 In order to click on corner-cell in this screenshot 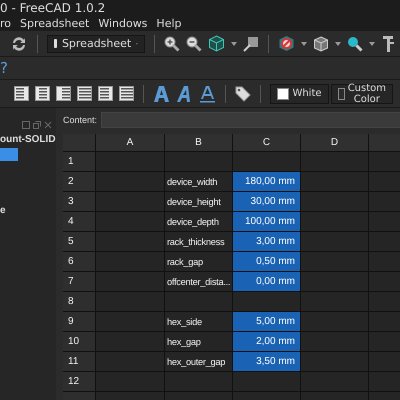, I will do `click(79, 142)`.